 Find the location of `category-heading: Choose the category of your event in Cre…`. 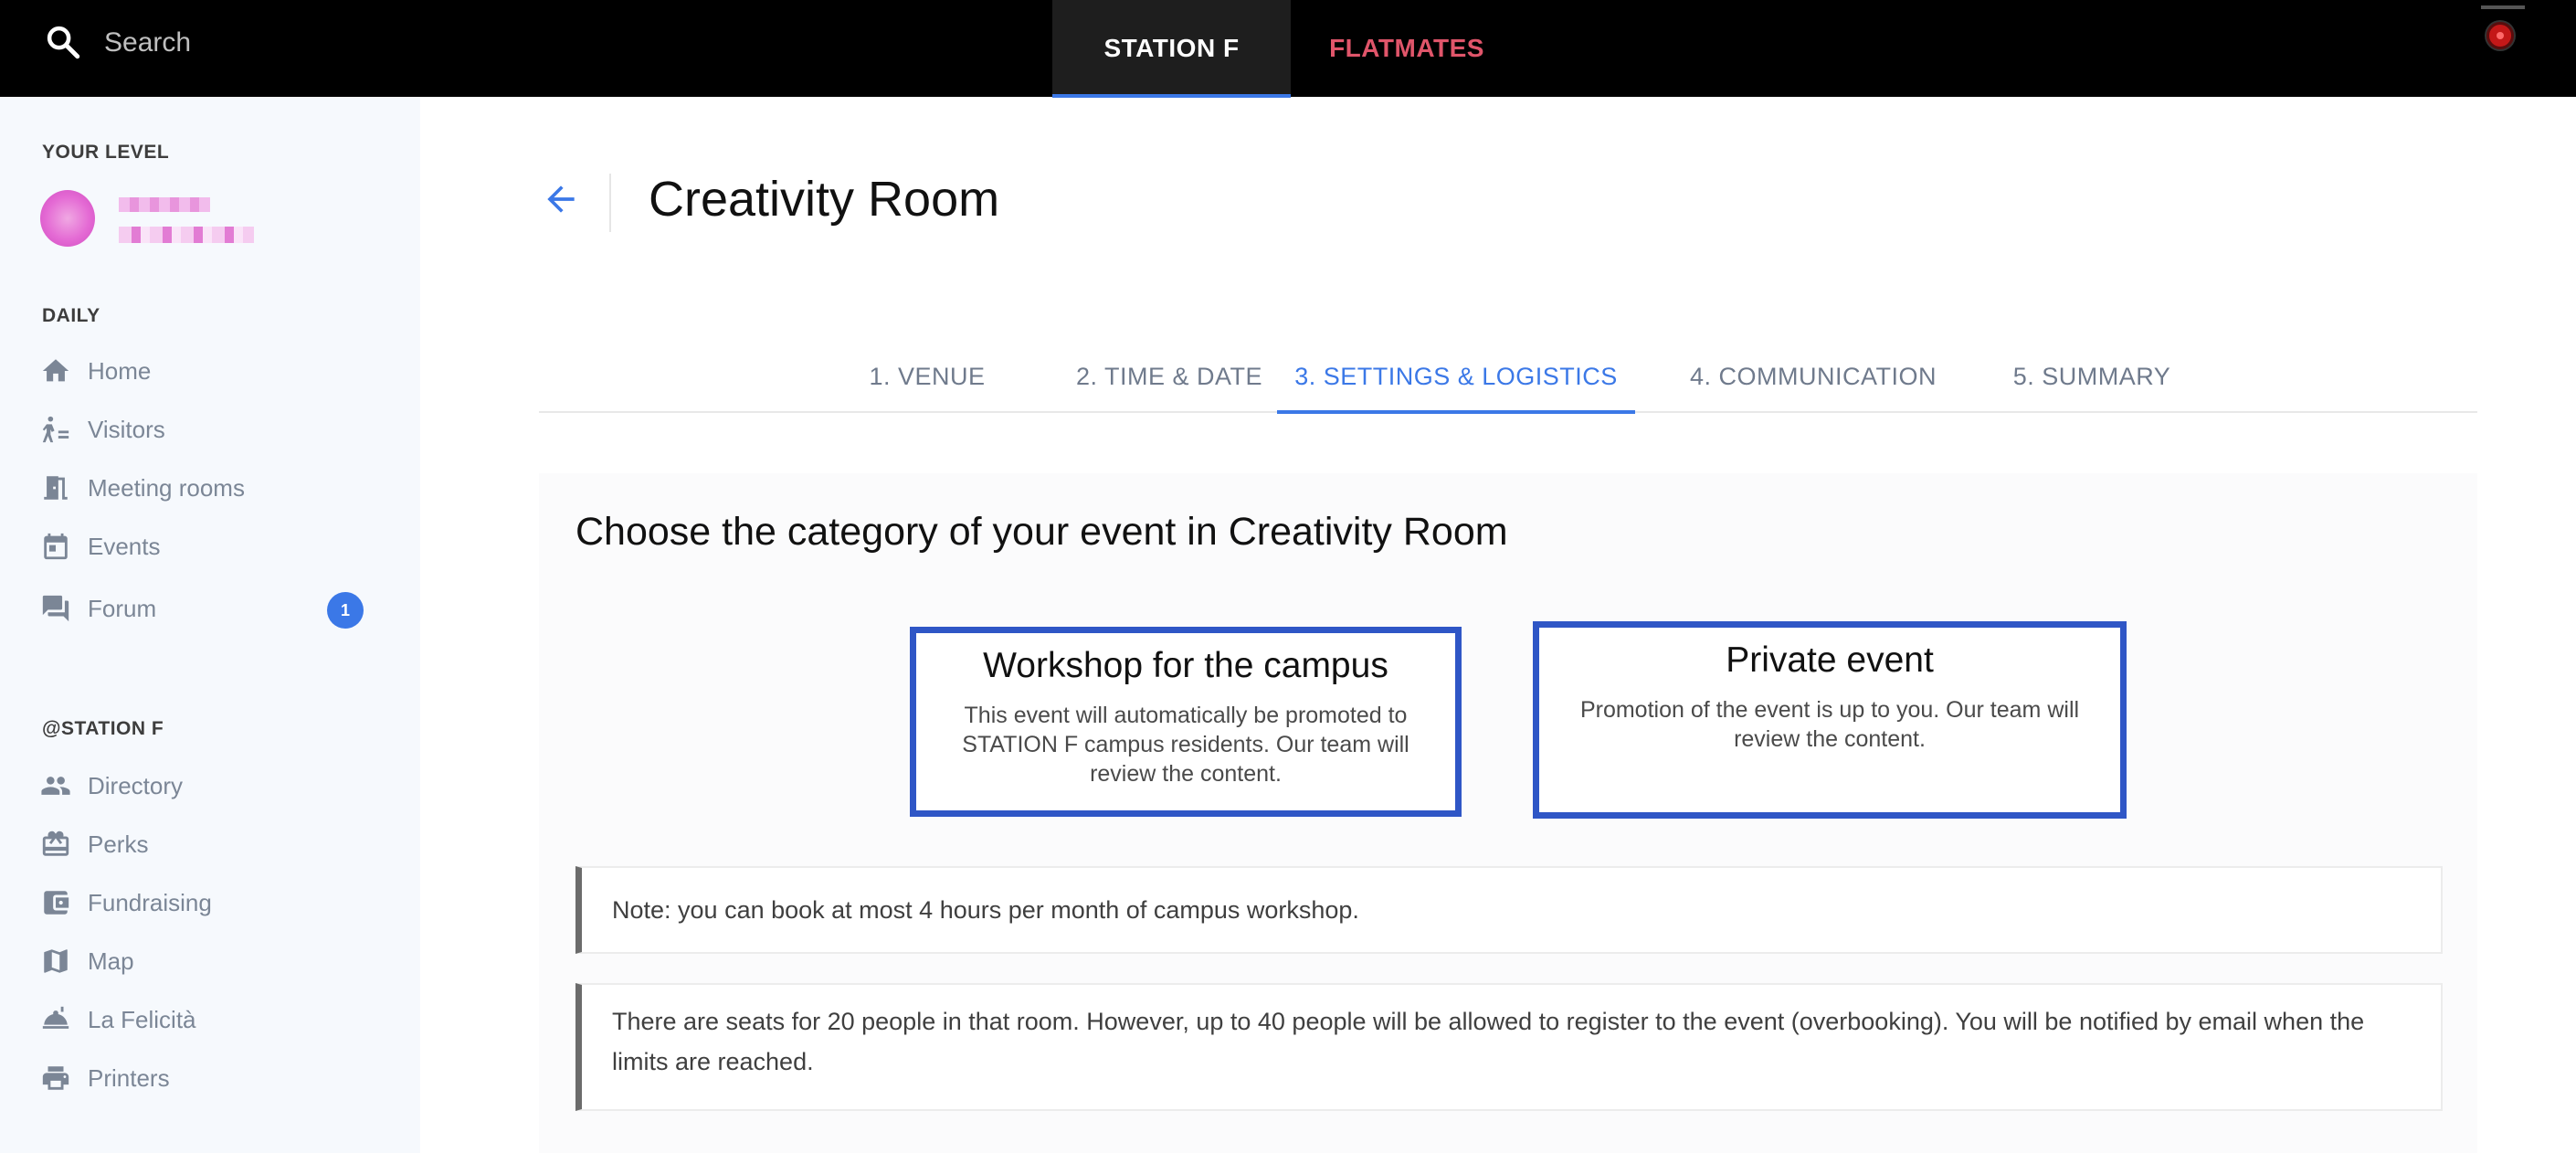

category-heading: Choose the category of your event in Cre… is located at coordinates (1041, 532).